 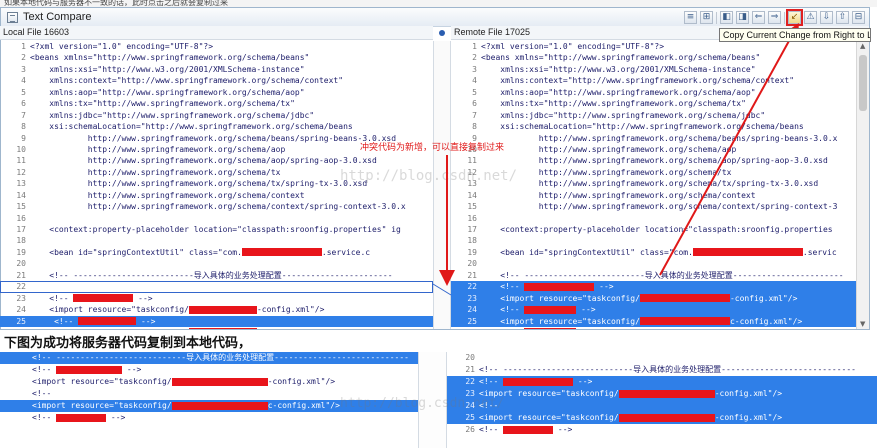 What do you see at coordinates (472, 252) in the screenshot?
I see `line-number: 19` at bounding box center [472, 252].